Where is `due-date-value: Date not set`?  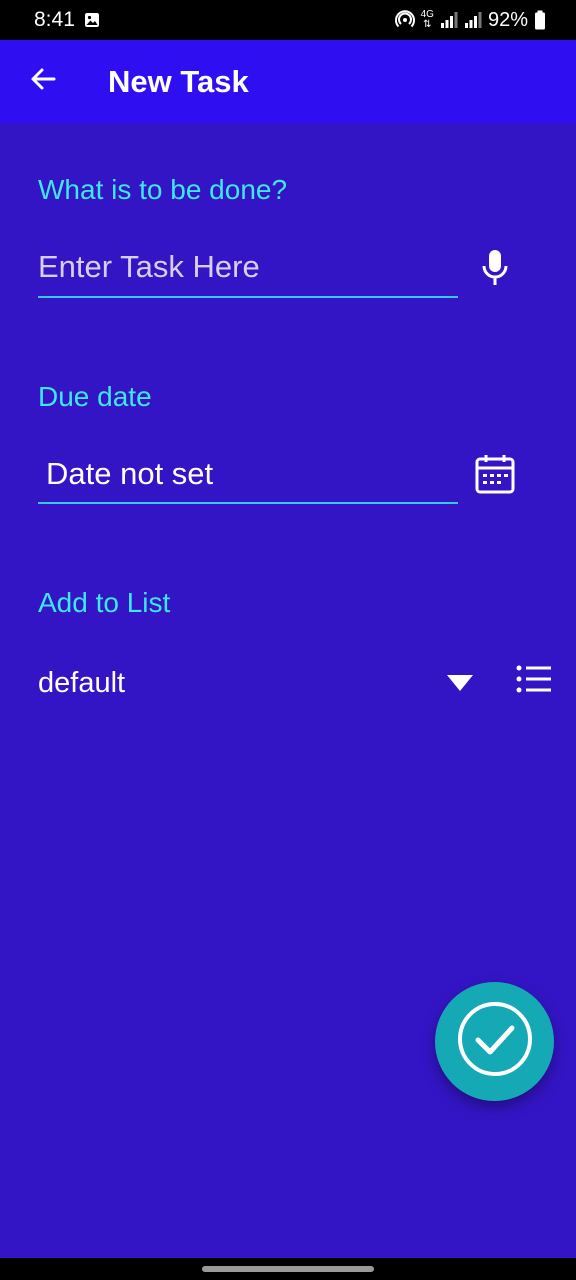
due-date-value: Date not set is located at coordinates (130, 473).